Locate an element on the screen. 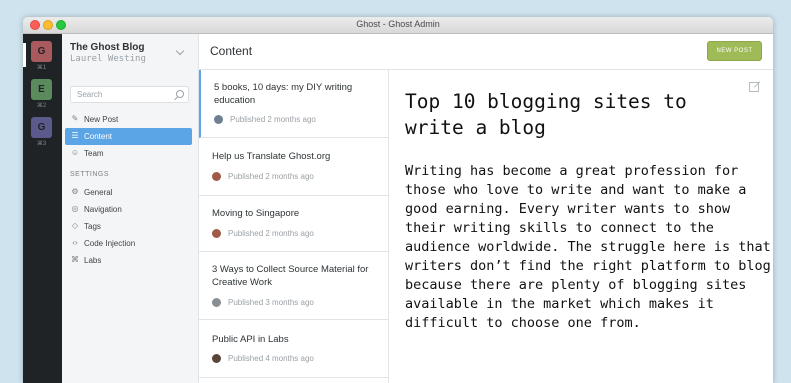 The height and width of the screenshot is (383, 791). nav-team: ☺ Team is located at coordinates (128, 153).